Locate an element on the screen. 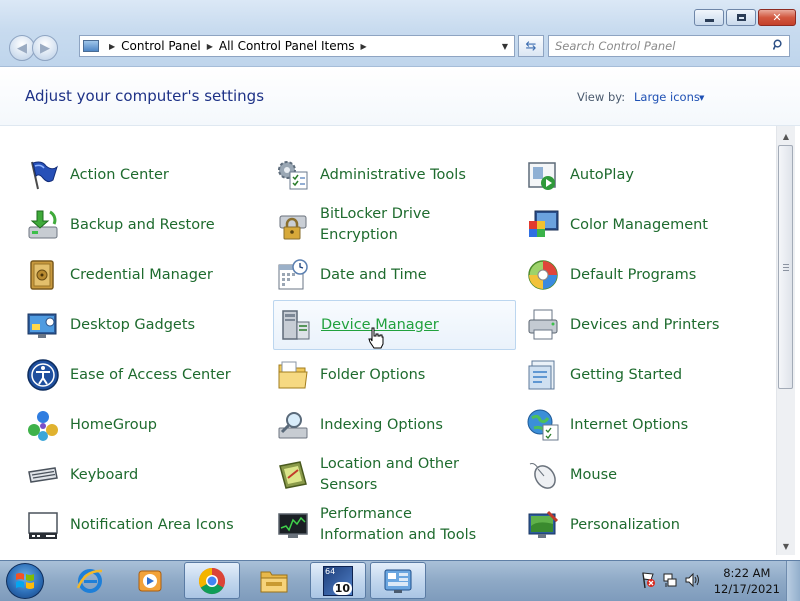 Image resolution: width=800 pixels, height=601 pixels. item-ease-of-access: Ease of Access Center is located at coordinates (120, 375).